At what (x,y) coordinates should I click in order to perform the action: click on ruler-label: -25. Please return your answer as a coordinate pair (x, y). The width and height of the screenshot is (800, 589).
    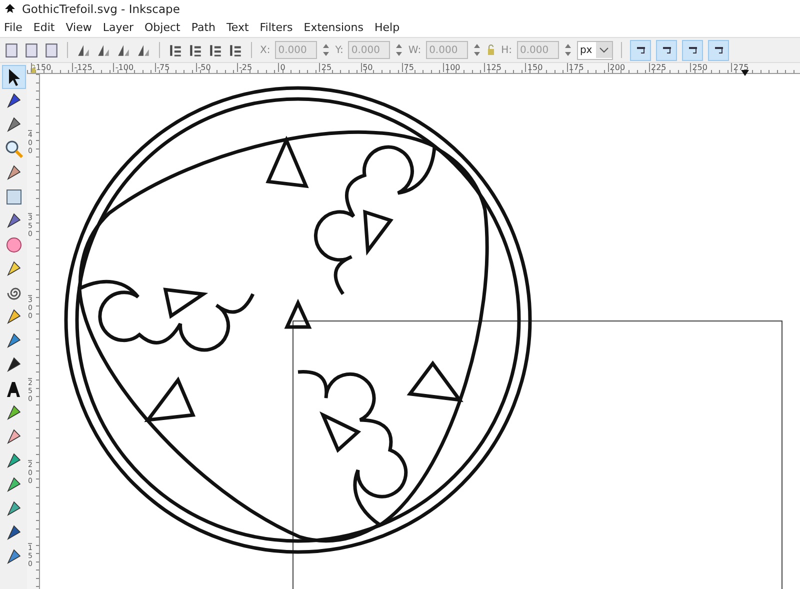
    Looking at the image, I should click on (244, 67).